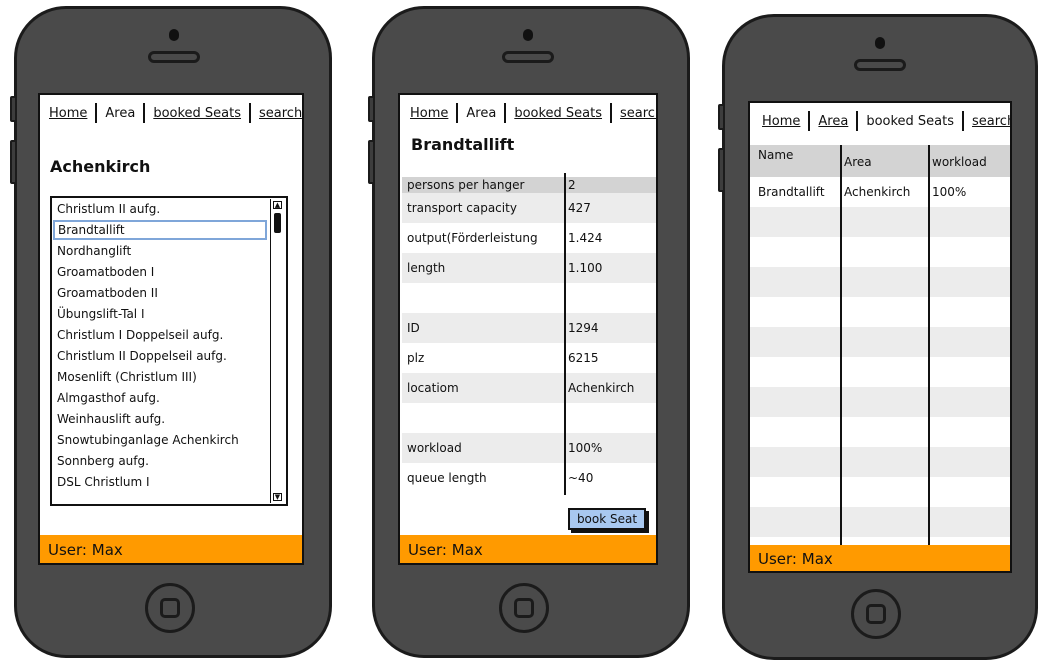 This screenshot has width=1049, height=663. What do you see at coordinates (426, 268) in the screenshot?
I see `property-name: length` at bounding box center [426, 268].